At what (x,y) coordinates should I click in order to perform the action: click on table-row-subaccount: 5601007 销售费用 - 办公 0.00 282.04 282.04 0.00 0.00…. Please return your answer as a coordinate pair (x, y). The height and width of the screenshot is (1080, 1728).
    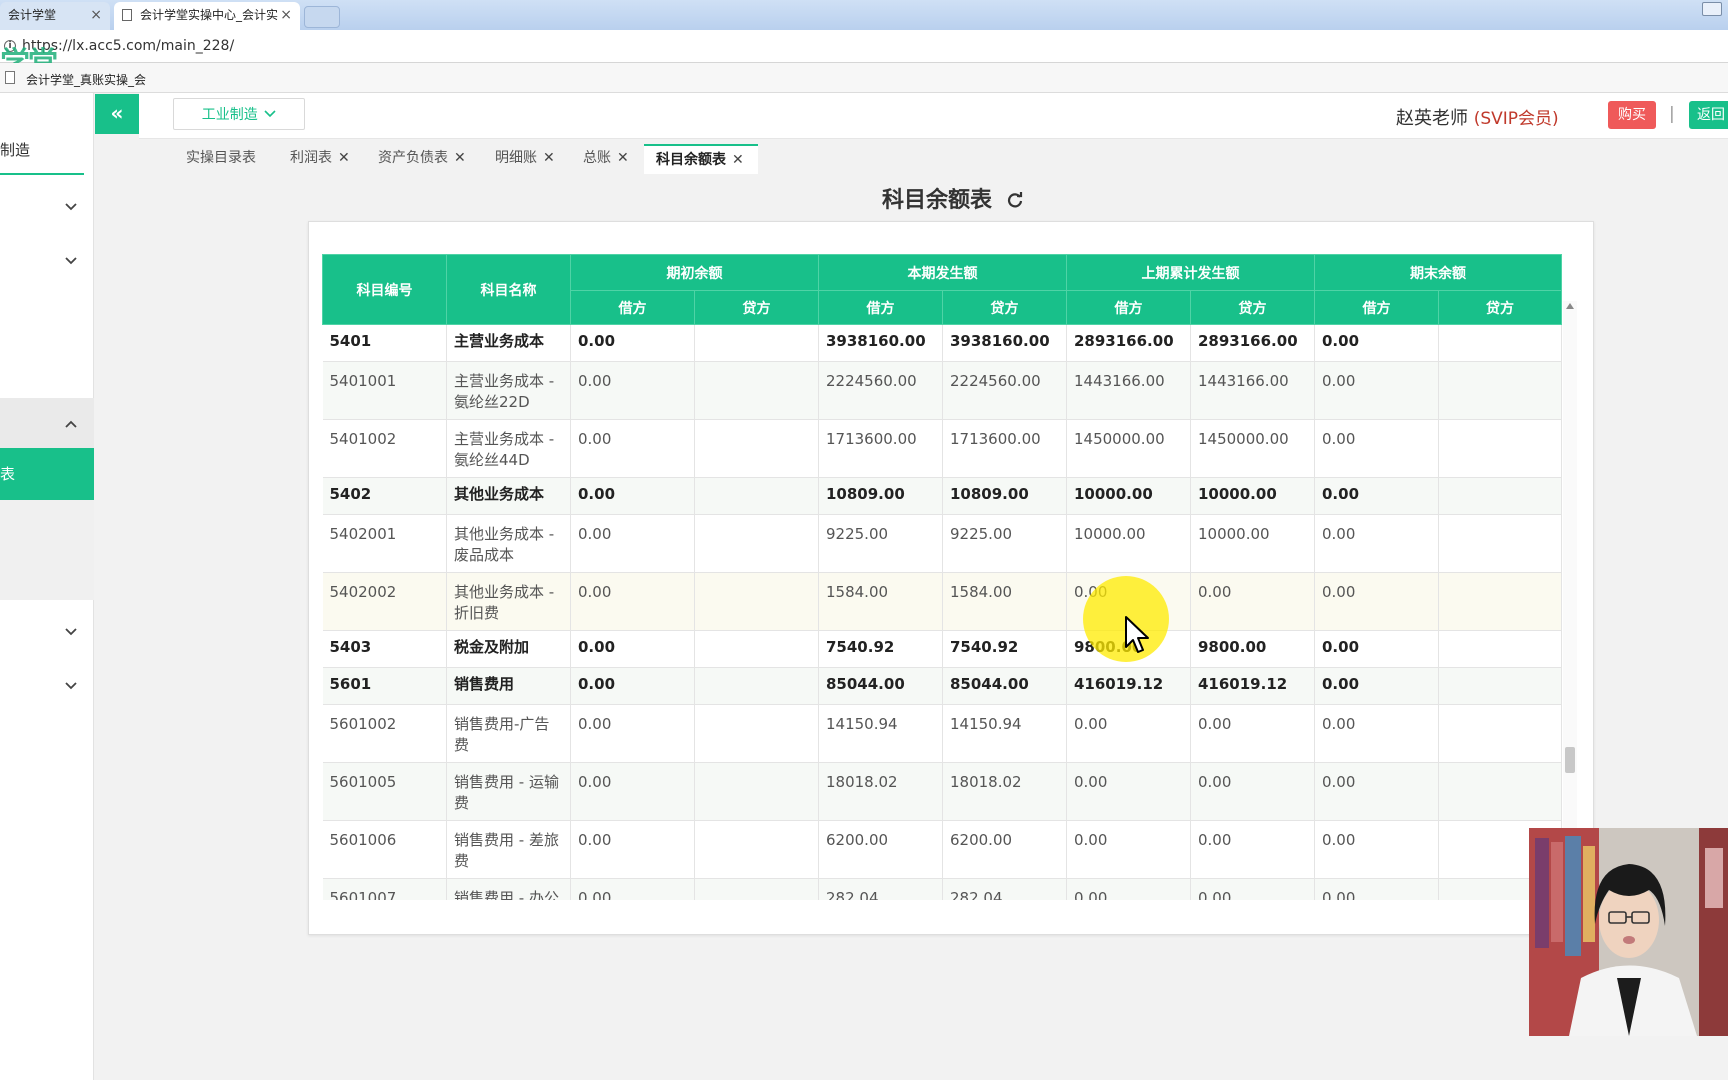
    Looking at the image, I should click on (942, 889).